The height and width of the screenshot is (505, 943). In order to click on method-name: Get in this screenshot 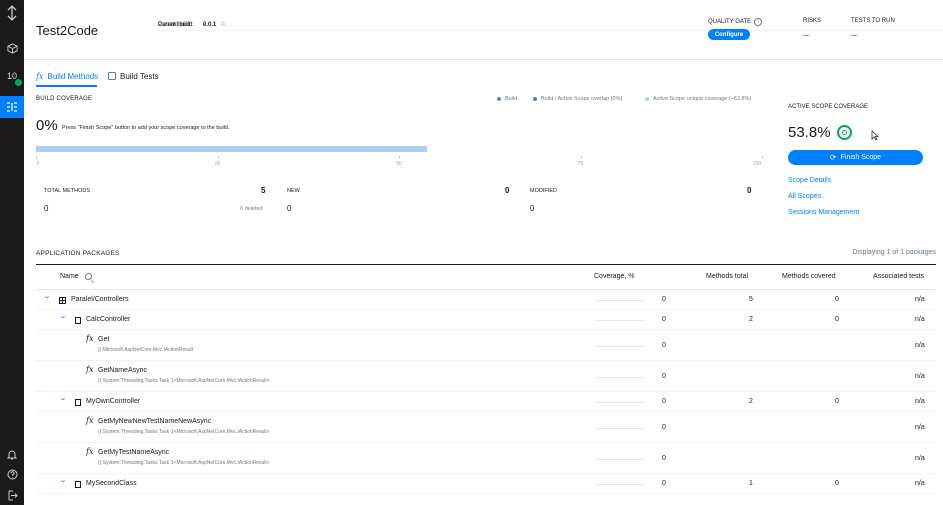, I will do `click(103, 339)`.